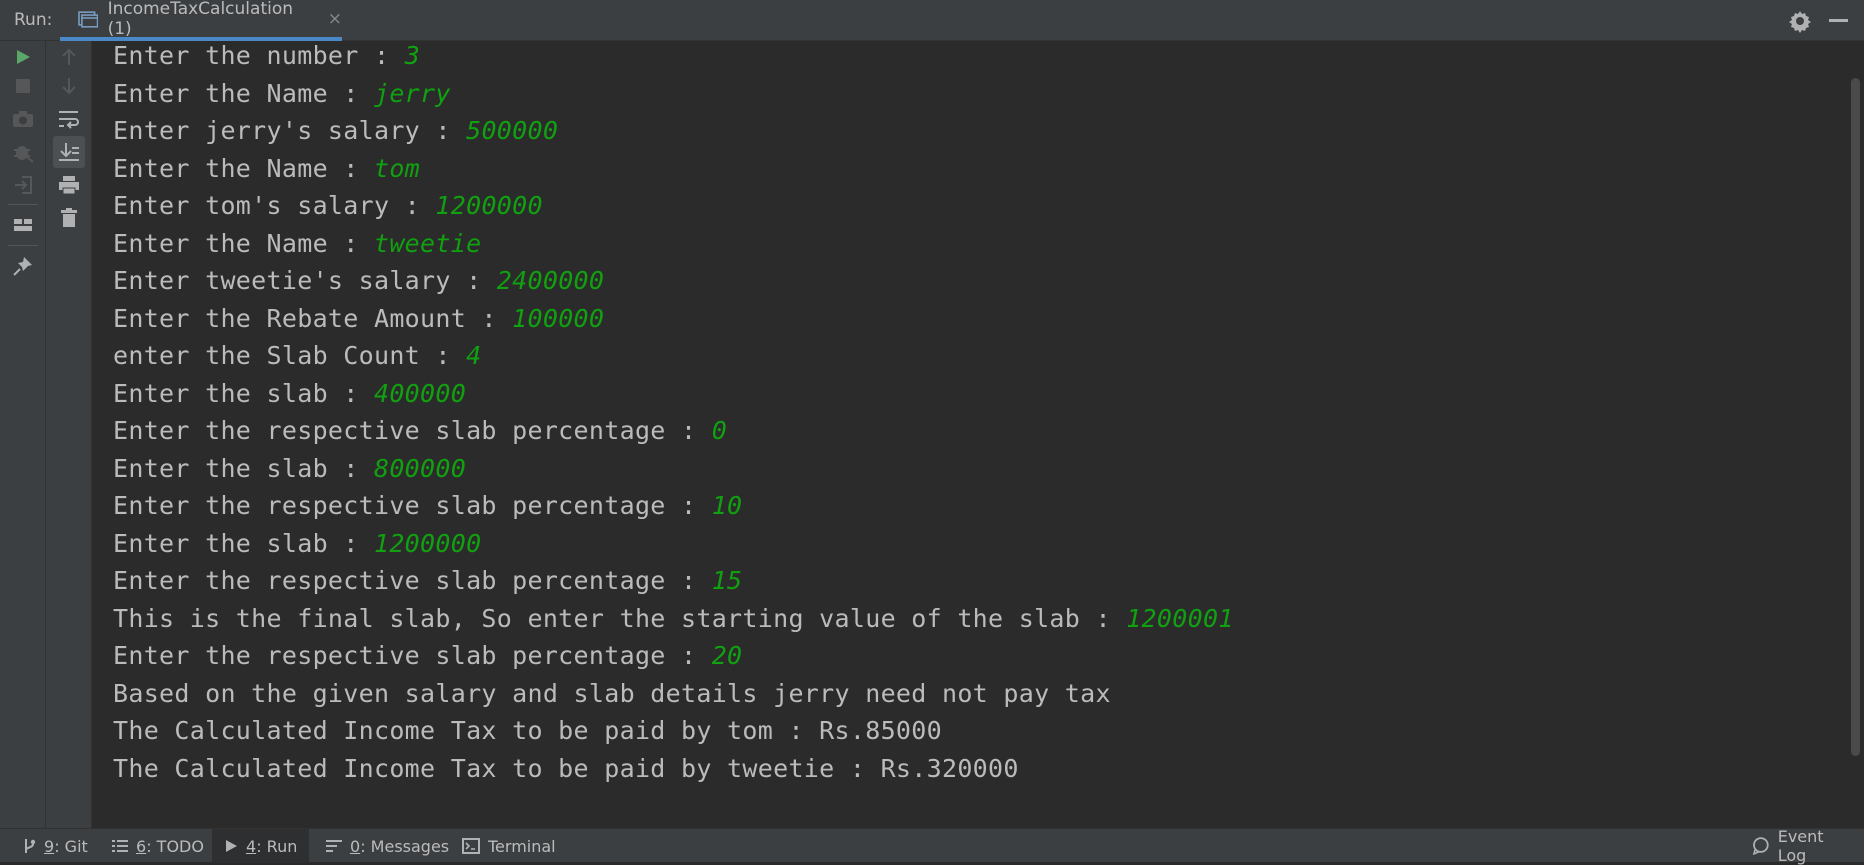  I want to click on console-user-input: 15, so click(727, 580).